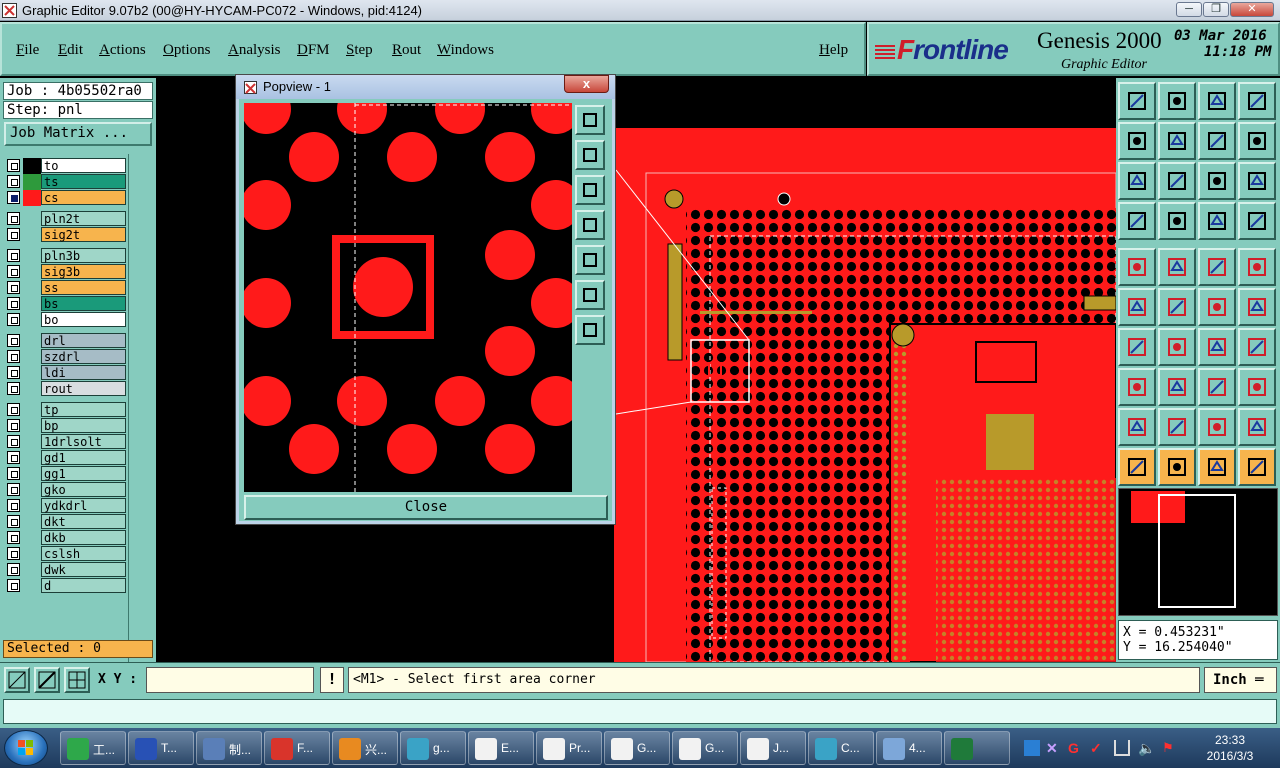 The image size is (1280, 768). What do you see at coordinates (83, 197) in the screenshot?
I see `layer-name: cs` at bounding box center [83, 197].